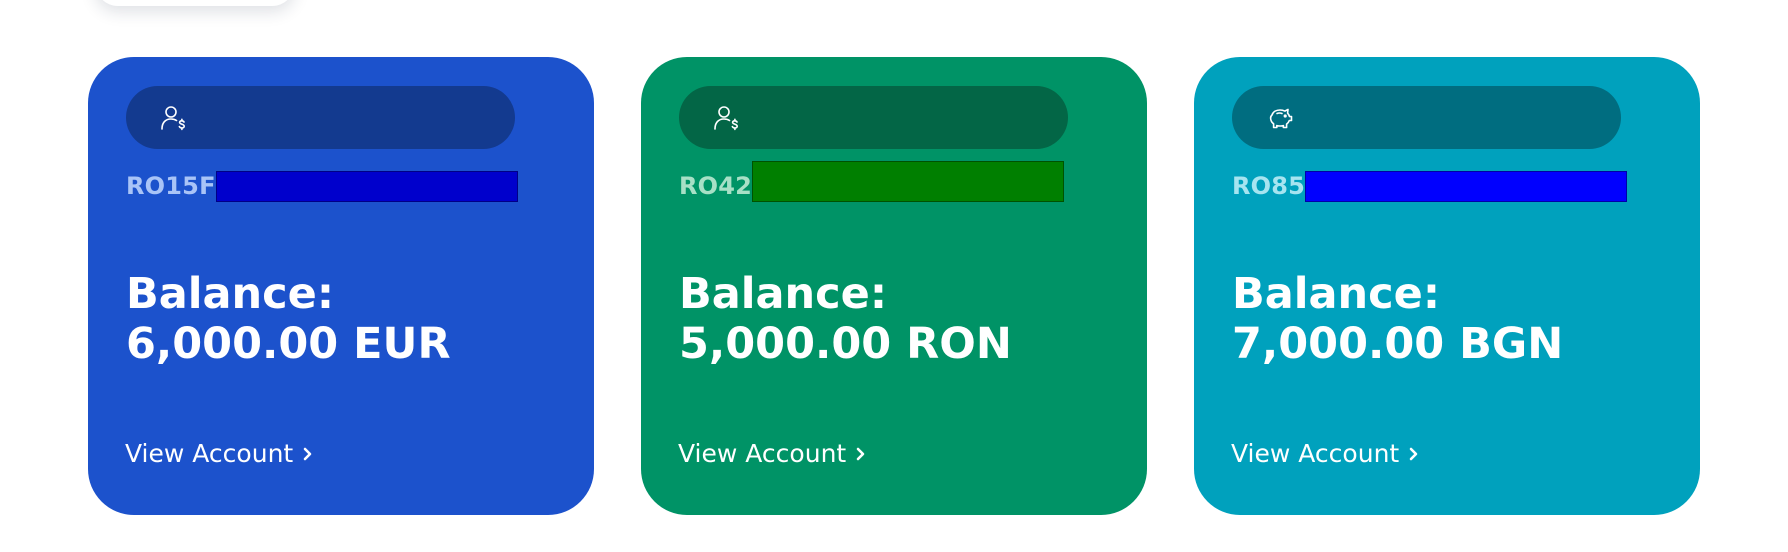  Describe the element at coordinates (288, 344) in the screenshot. I see `balance-value: 6,000.00 EUR` at that location.